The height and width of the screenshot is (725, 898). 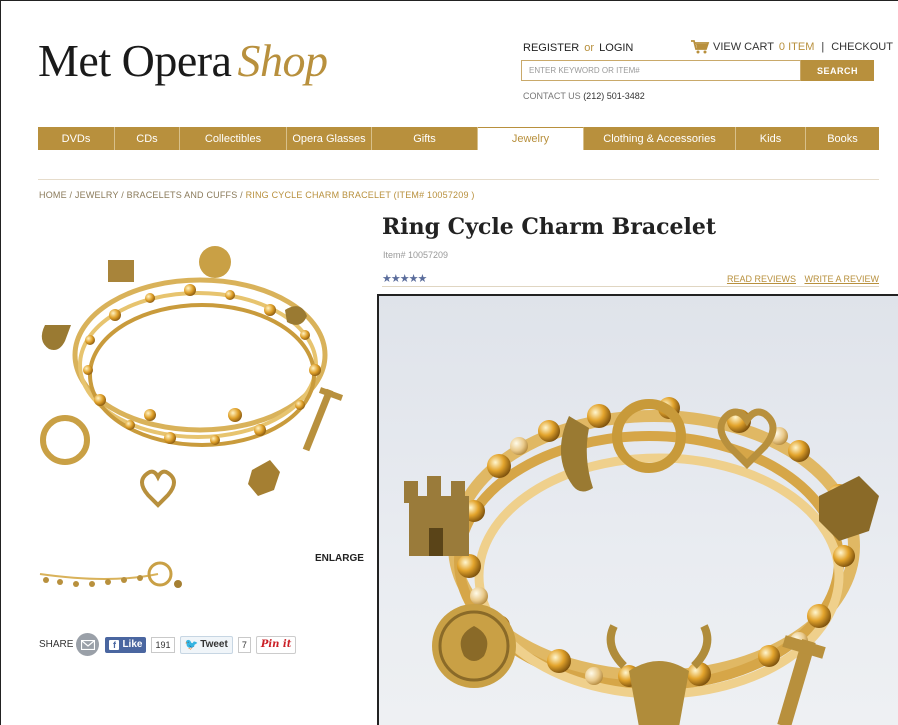 I want to click on cart-icon, so click(x=700, y=47).